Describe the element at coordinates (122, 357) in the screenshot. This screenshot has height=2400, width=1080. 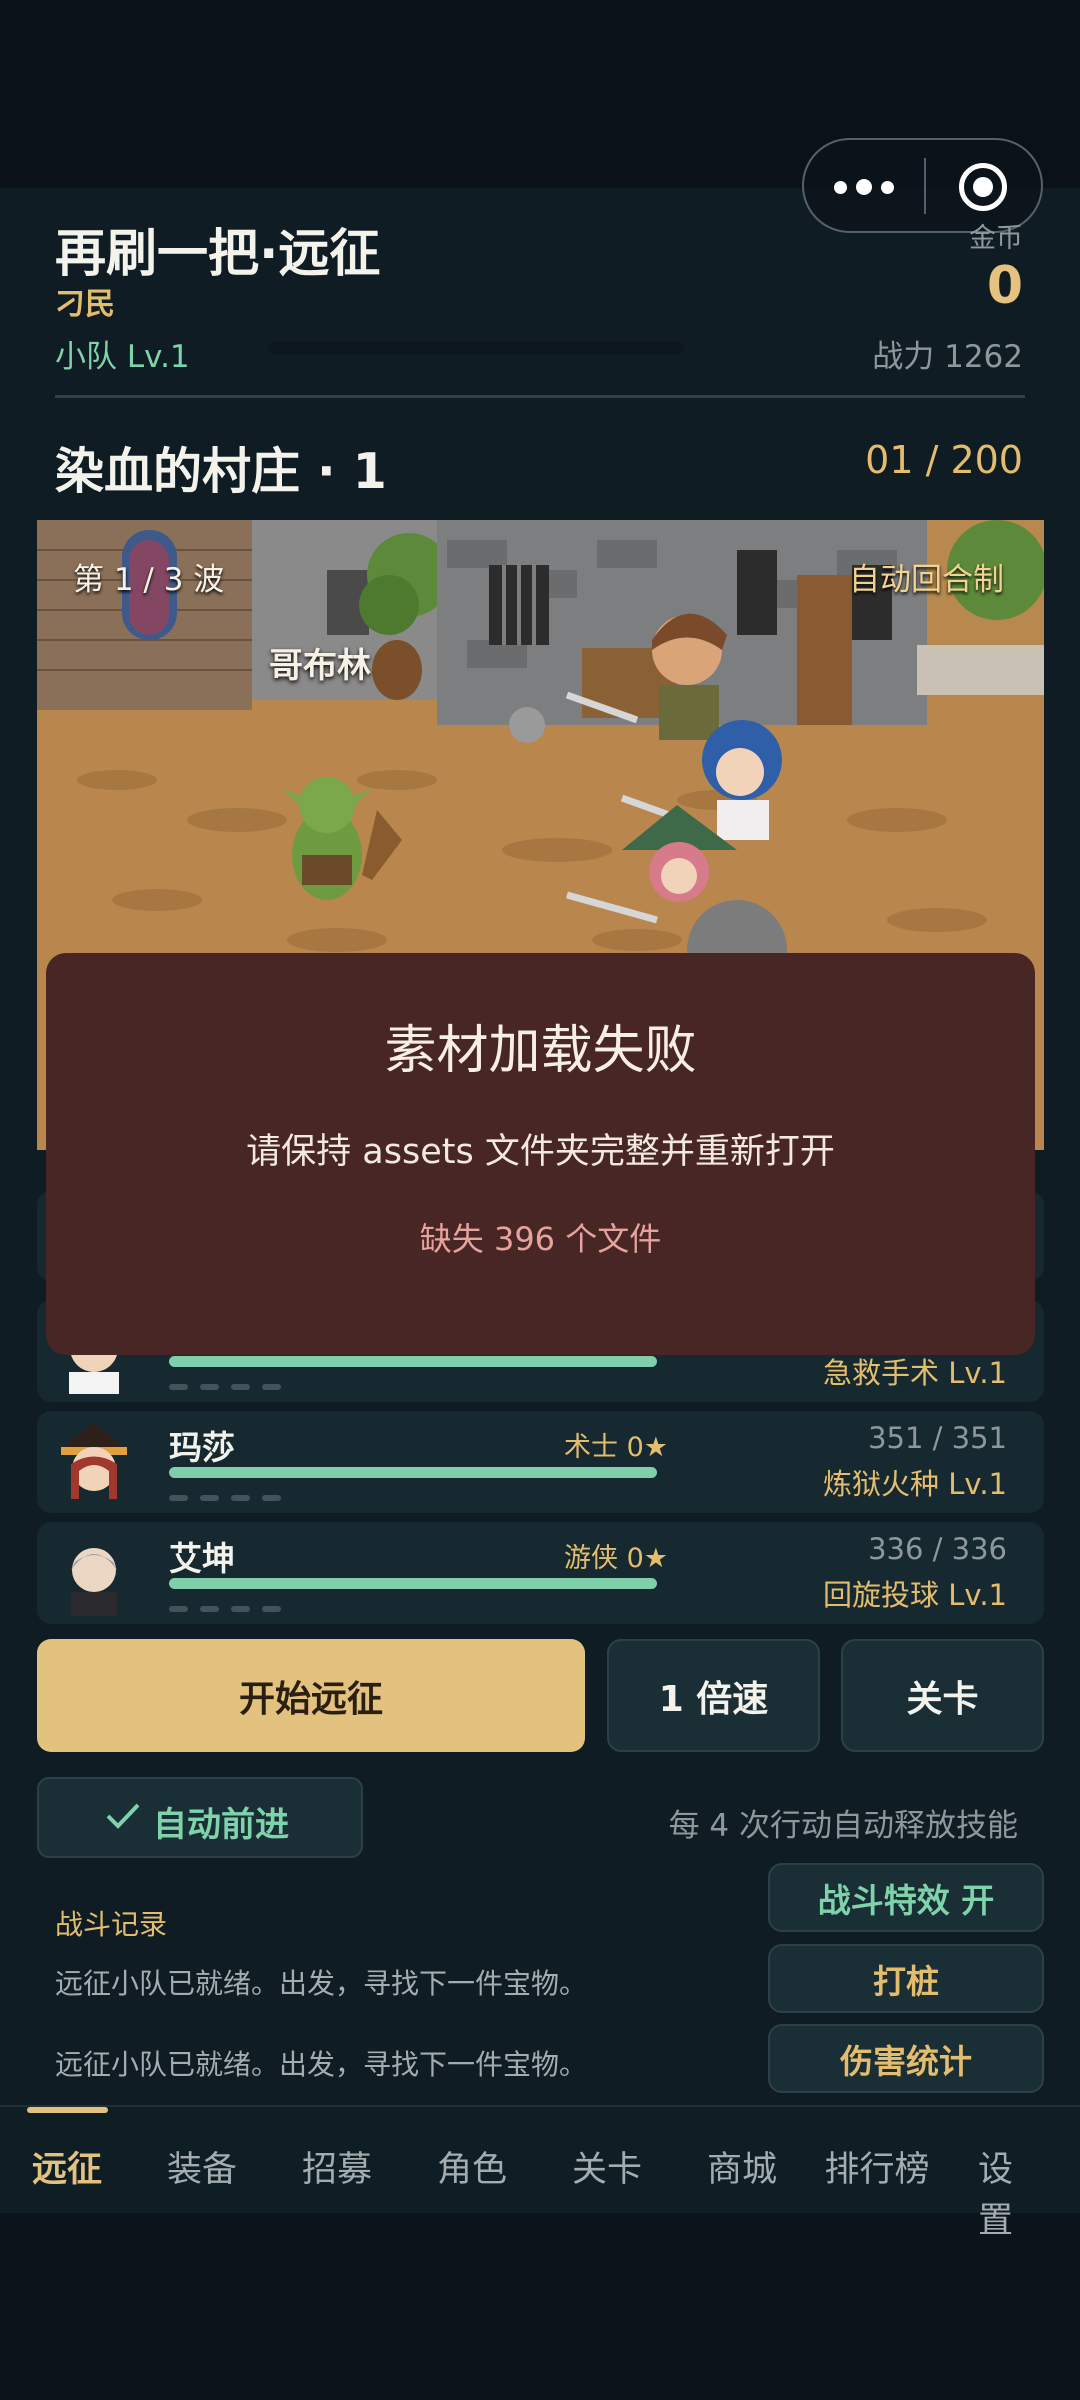
I see `team-level: 小队 Lv.1` at that location.